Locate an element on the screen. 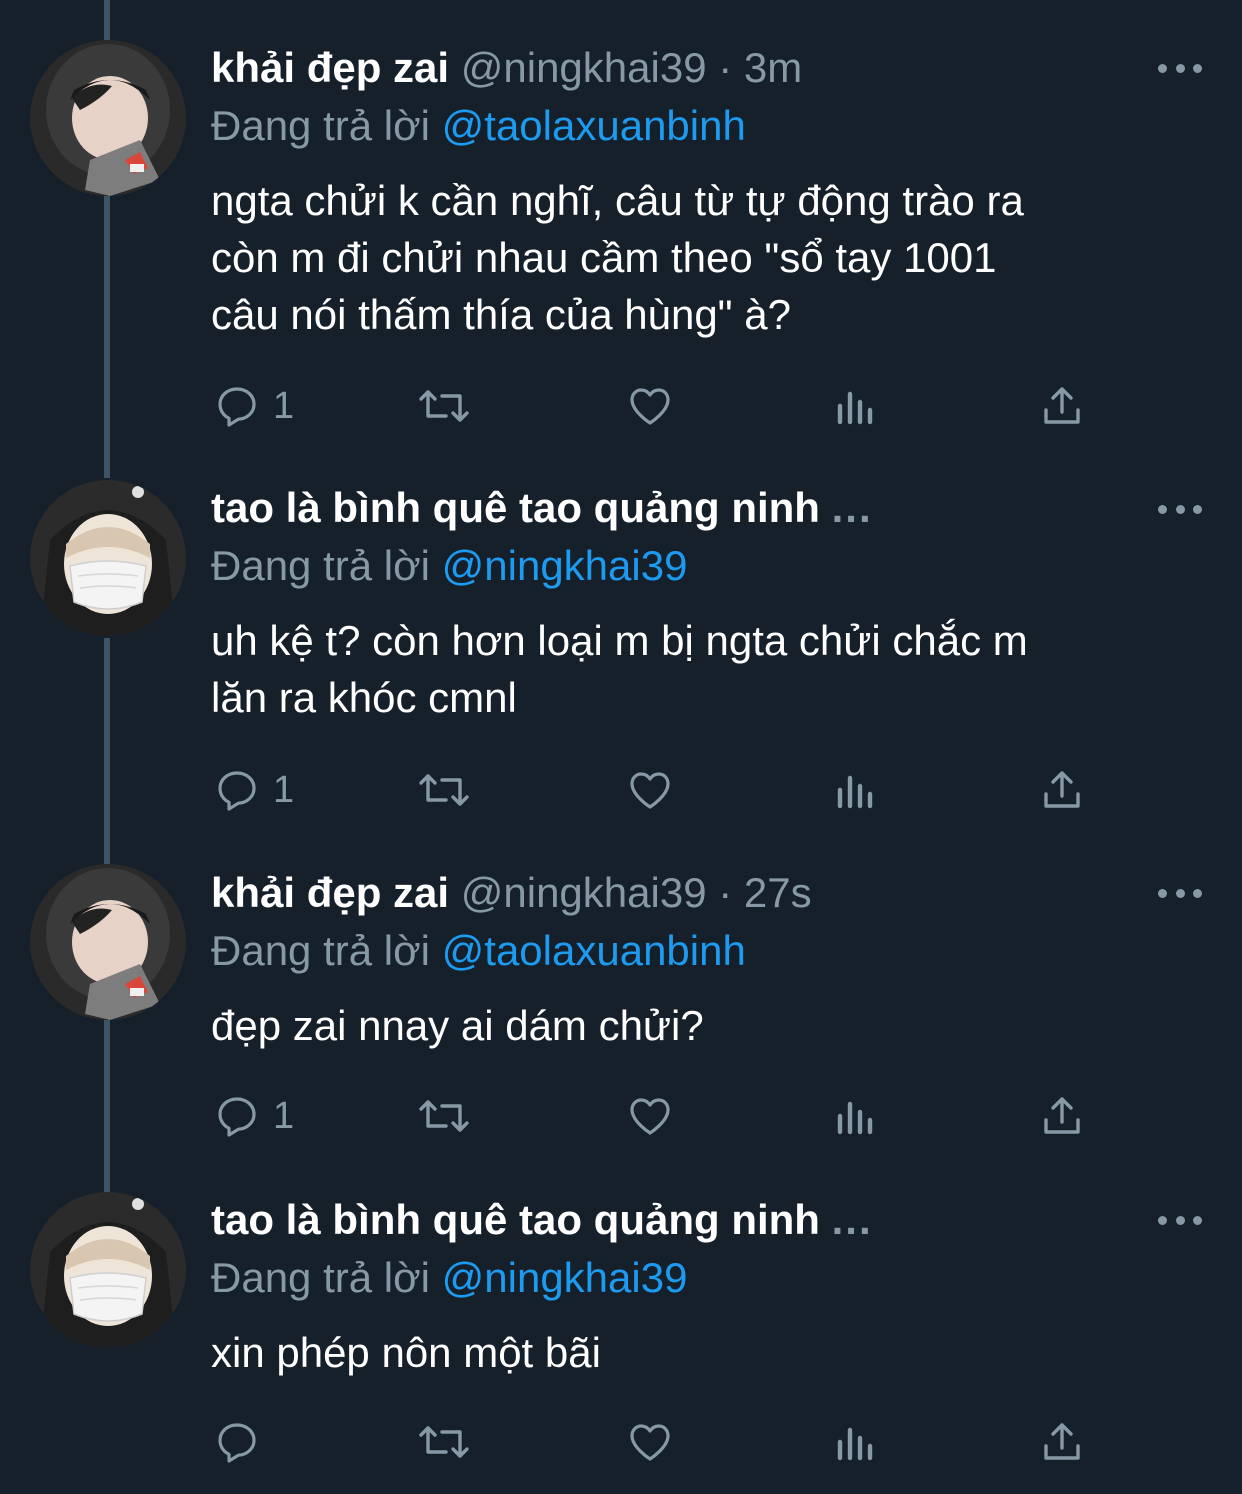 The height and width of the screenshot is (1494, 1242). tweet-text: xin phép nôn một bãi is located at coordinates (406, 1352).